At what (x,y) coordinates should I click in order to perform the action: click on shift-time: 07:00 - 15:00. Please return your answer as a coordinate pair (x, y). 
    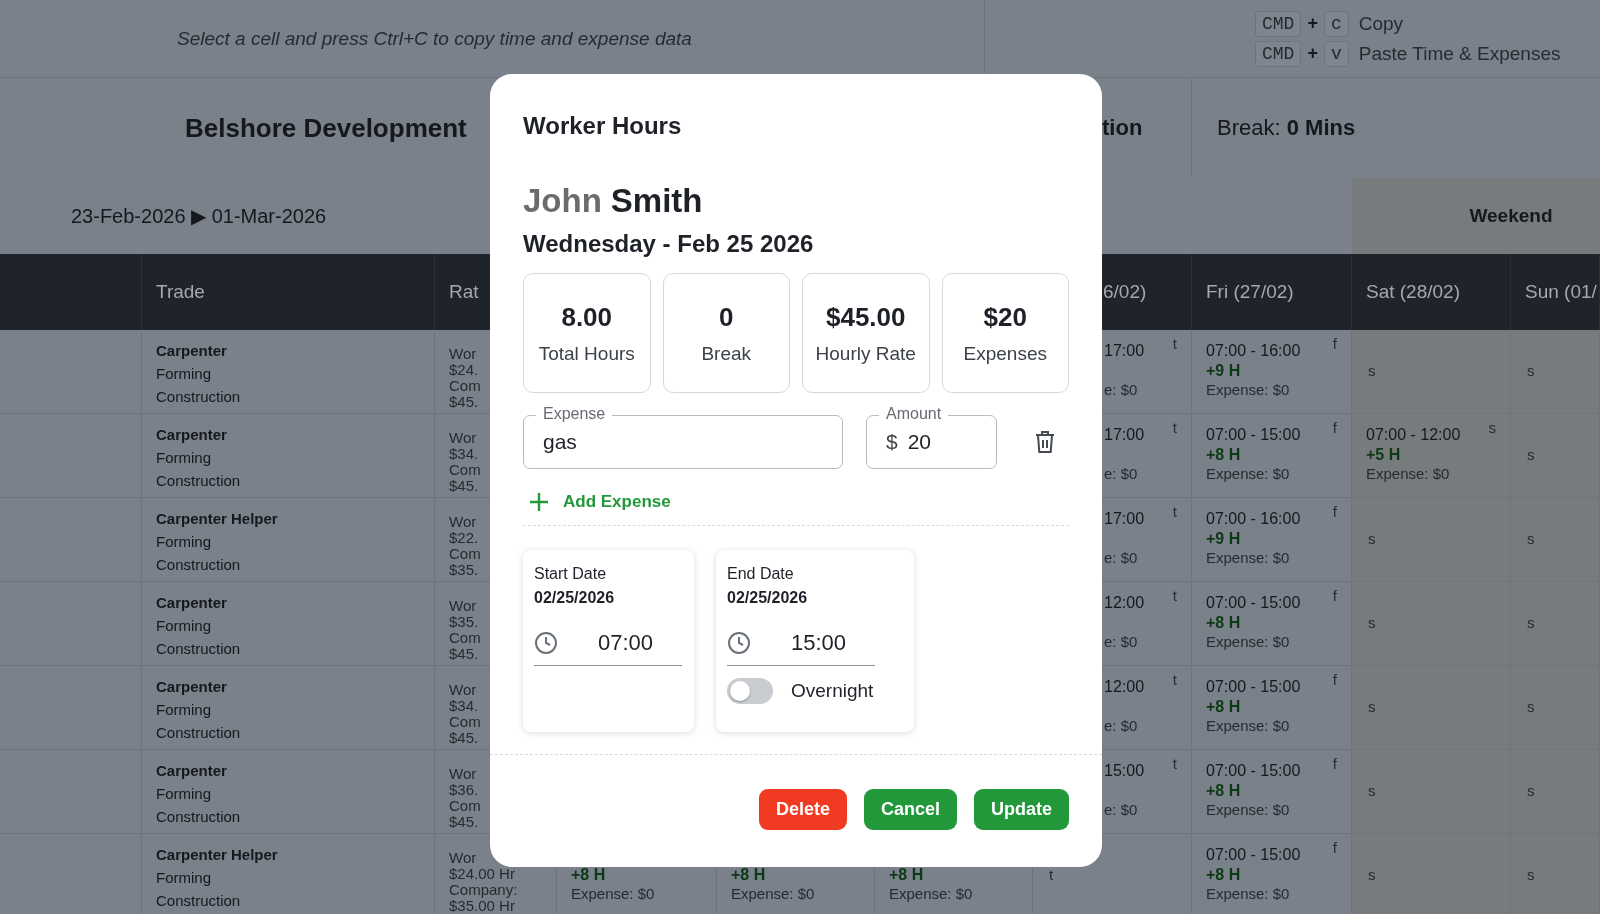
    Looking at the image, I should click on (1253, 602).